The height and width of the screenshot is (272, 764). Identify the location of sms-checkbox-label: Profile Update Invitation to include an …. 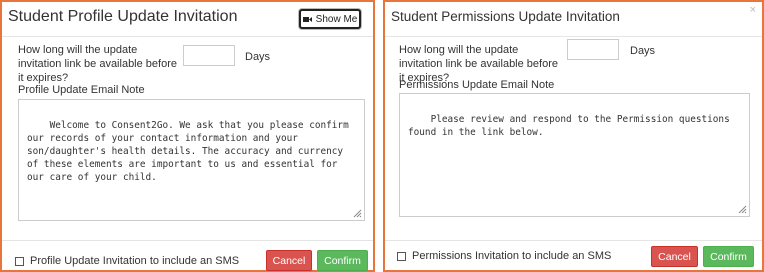
(135, 261).